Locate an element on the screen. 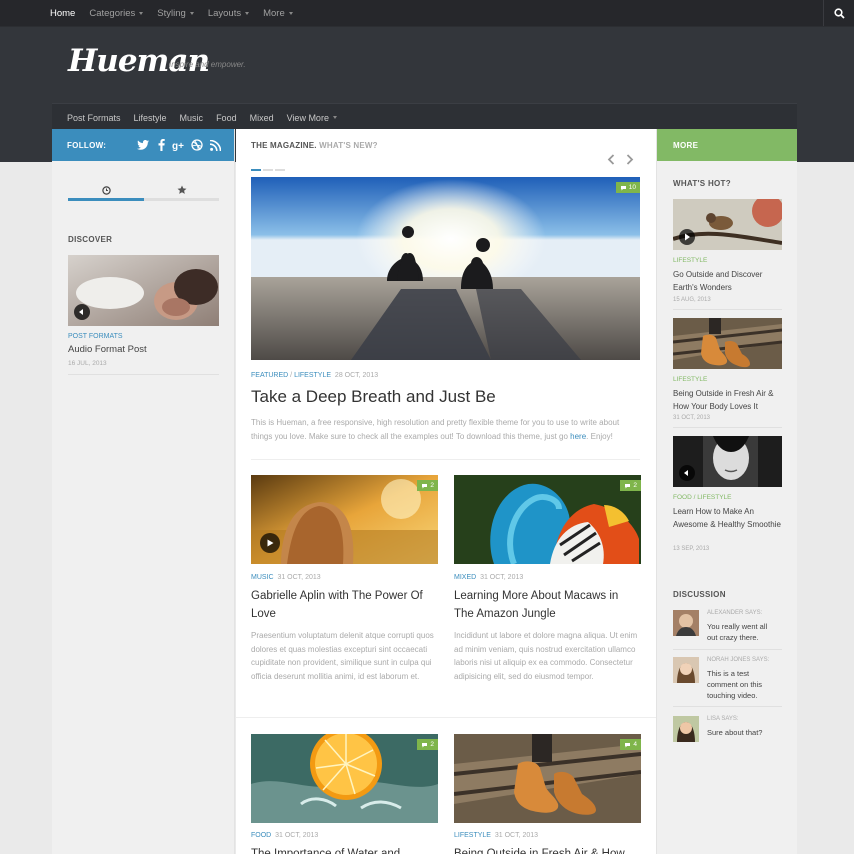  discover-post-date: 16 JUL, 2013 is located at coordinates (87, 363).